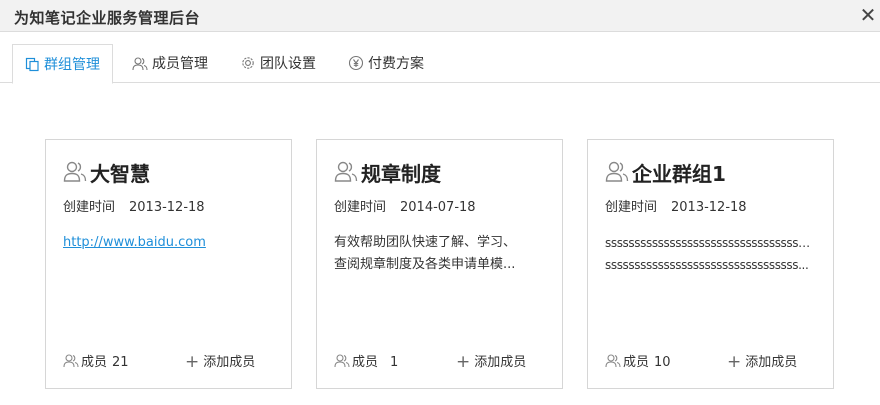 This screenshot has height=405, width=880. I want to click on group-card-header: 企业群组1, so click(665, 172).